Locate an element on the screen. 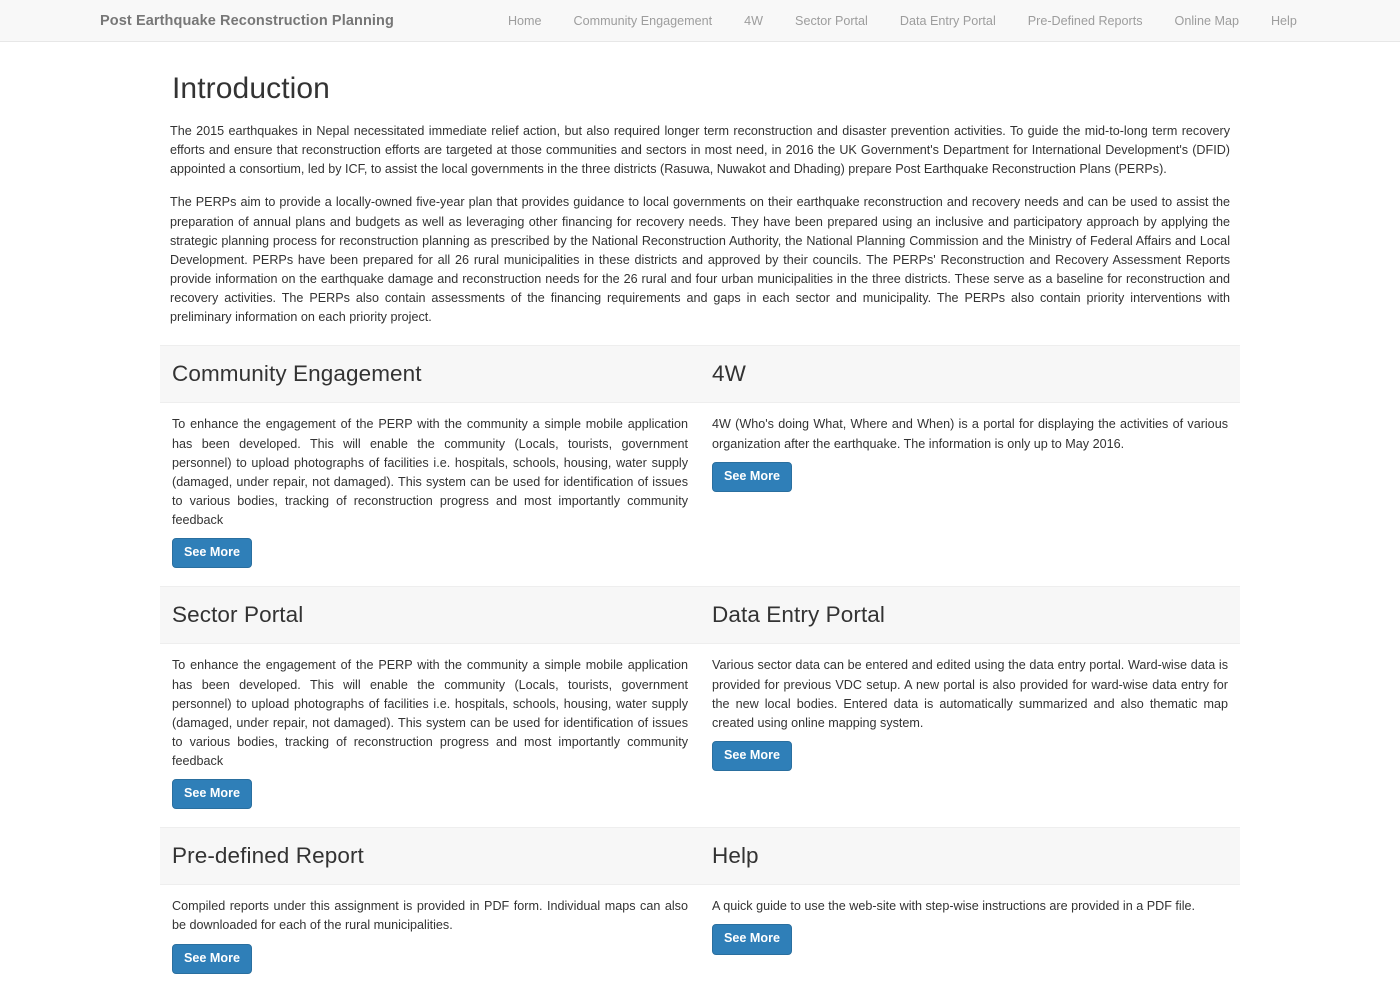 Image resolution: width=1400 pixels, height=1000 pixels. see-more-button-community-engagement: See More is located at coordinates (212, 553).